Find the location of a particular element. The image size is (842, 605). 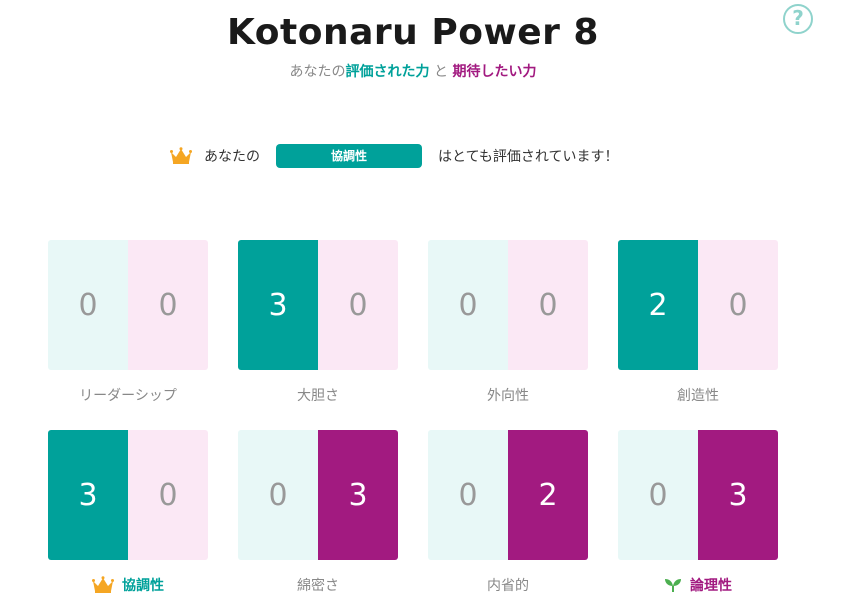

power-label: リーダーシップ is located at coordinates (128, 395).